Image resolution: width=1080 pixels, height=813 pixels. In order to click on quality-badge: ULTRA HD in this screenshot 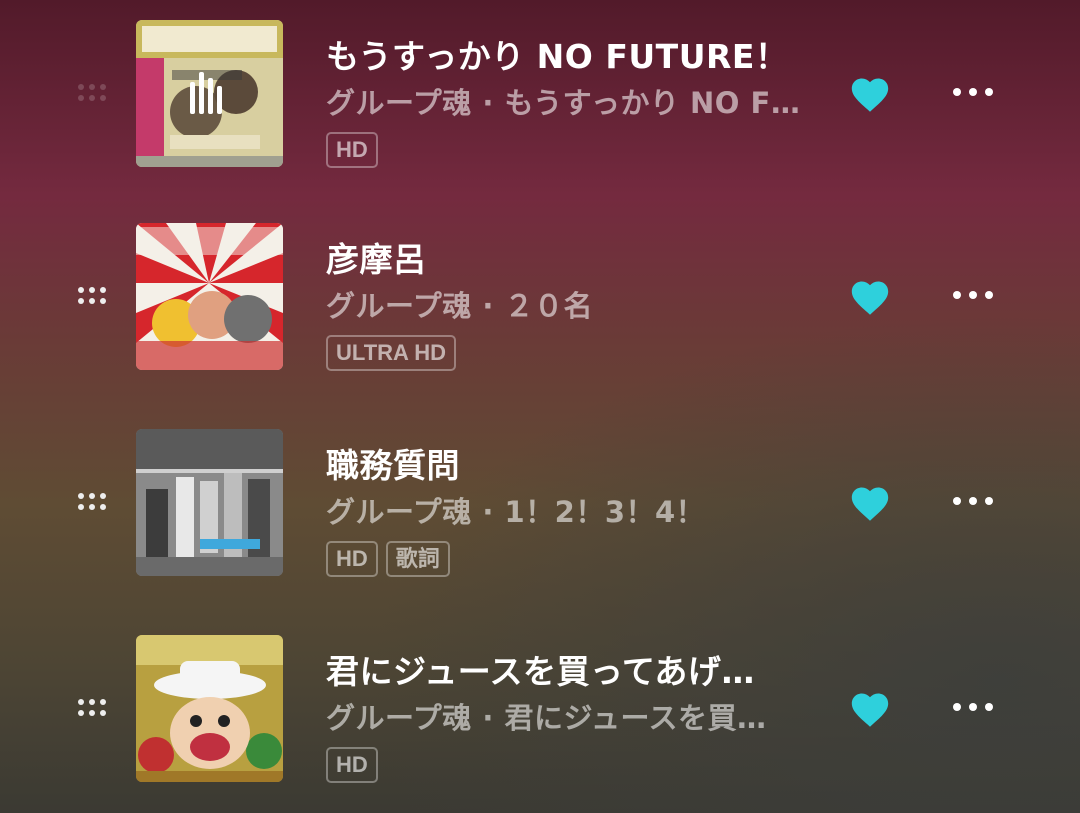, I will do `click(391, 353)`.